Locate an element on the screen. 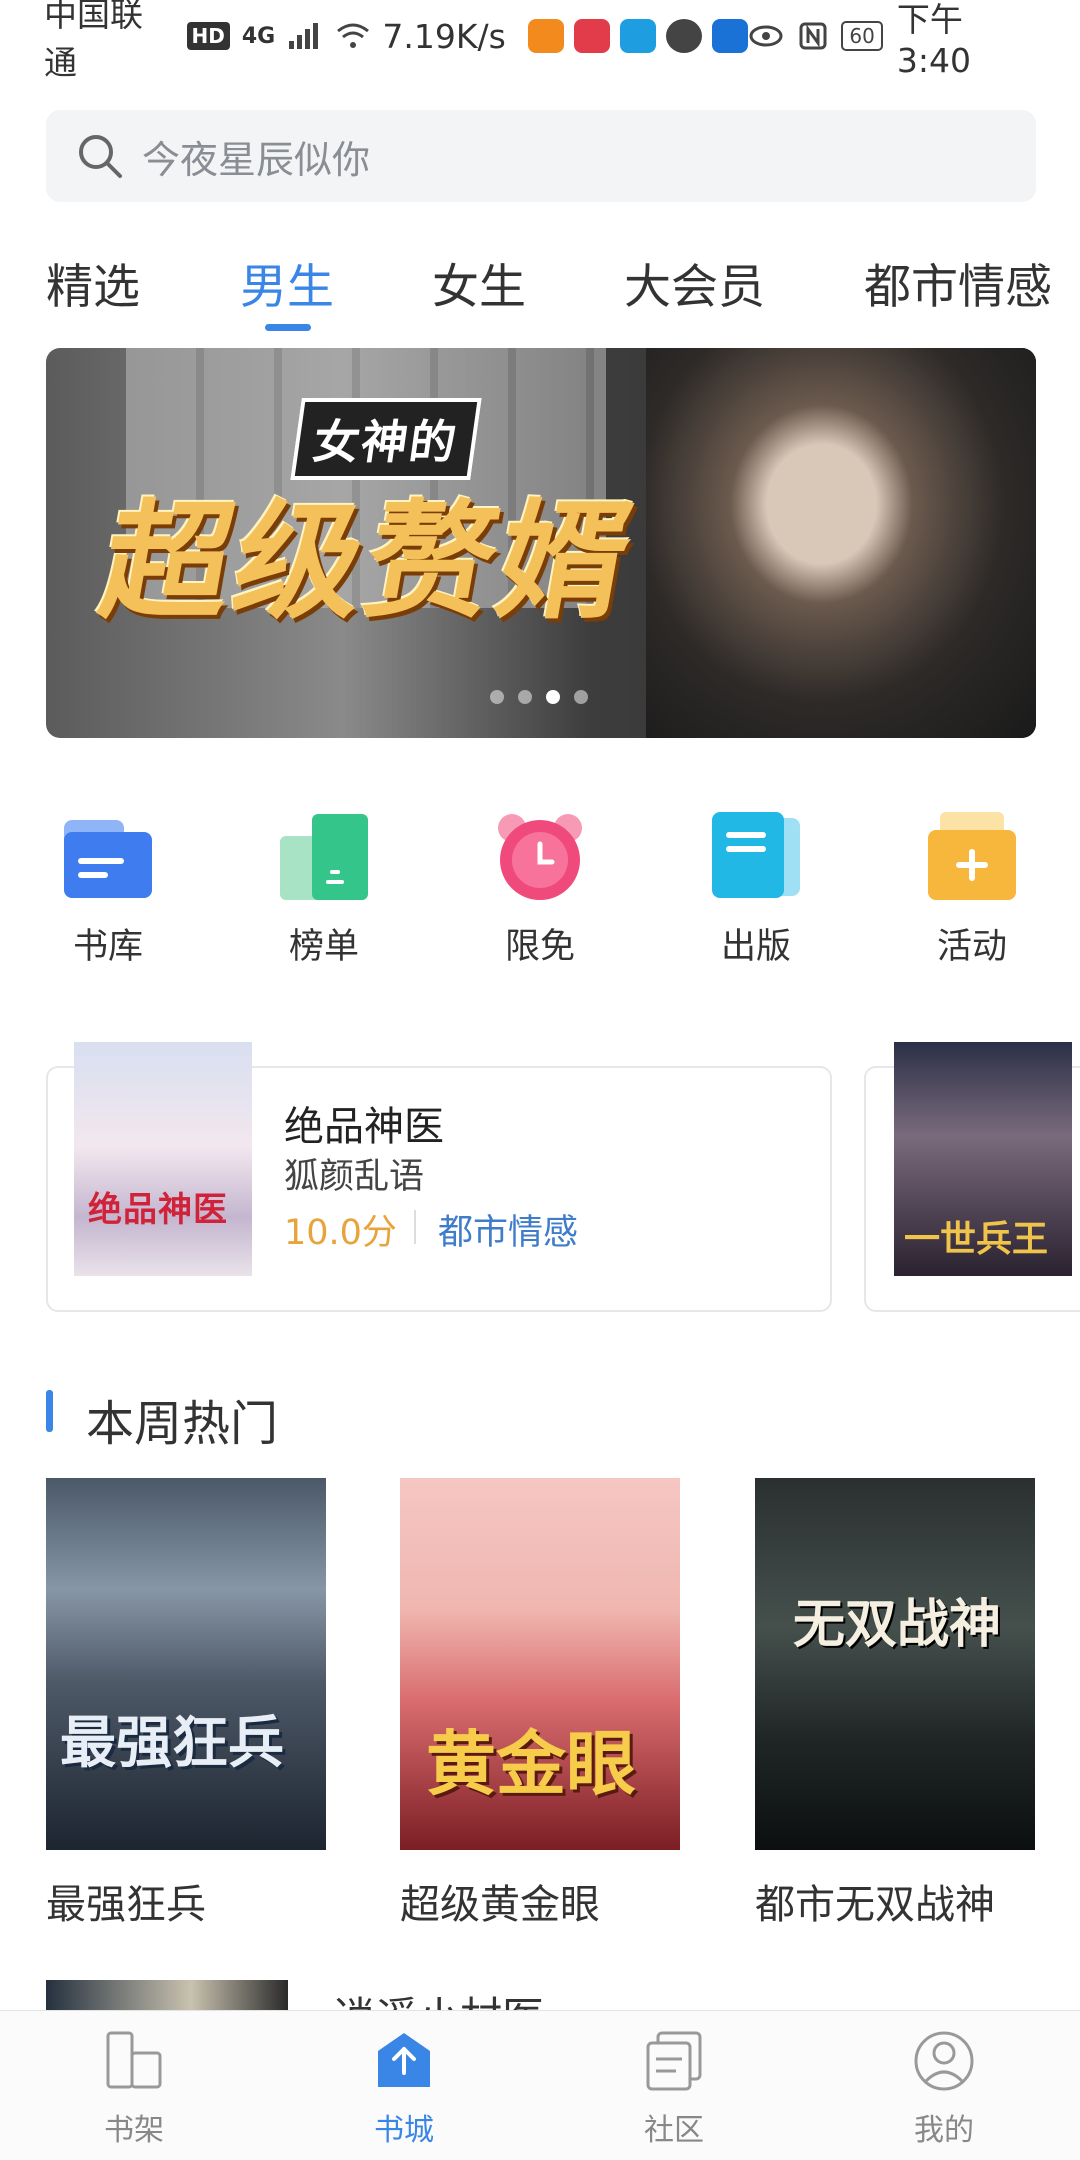  shop-app-icon is located at coordinates (591, 36).